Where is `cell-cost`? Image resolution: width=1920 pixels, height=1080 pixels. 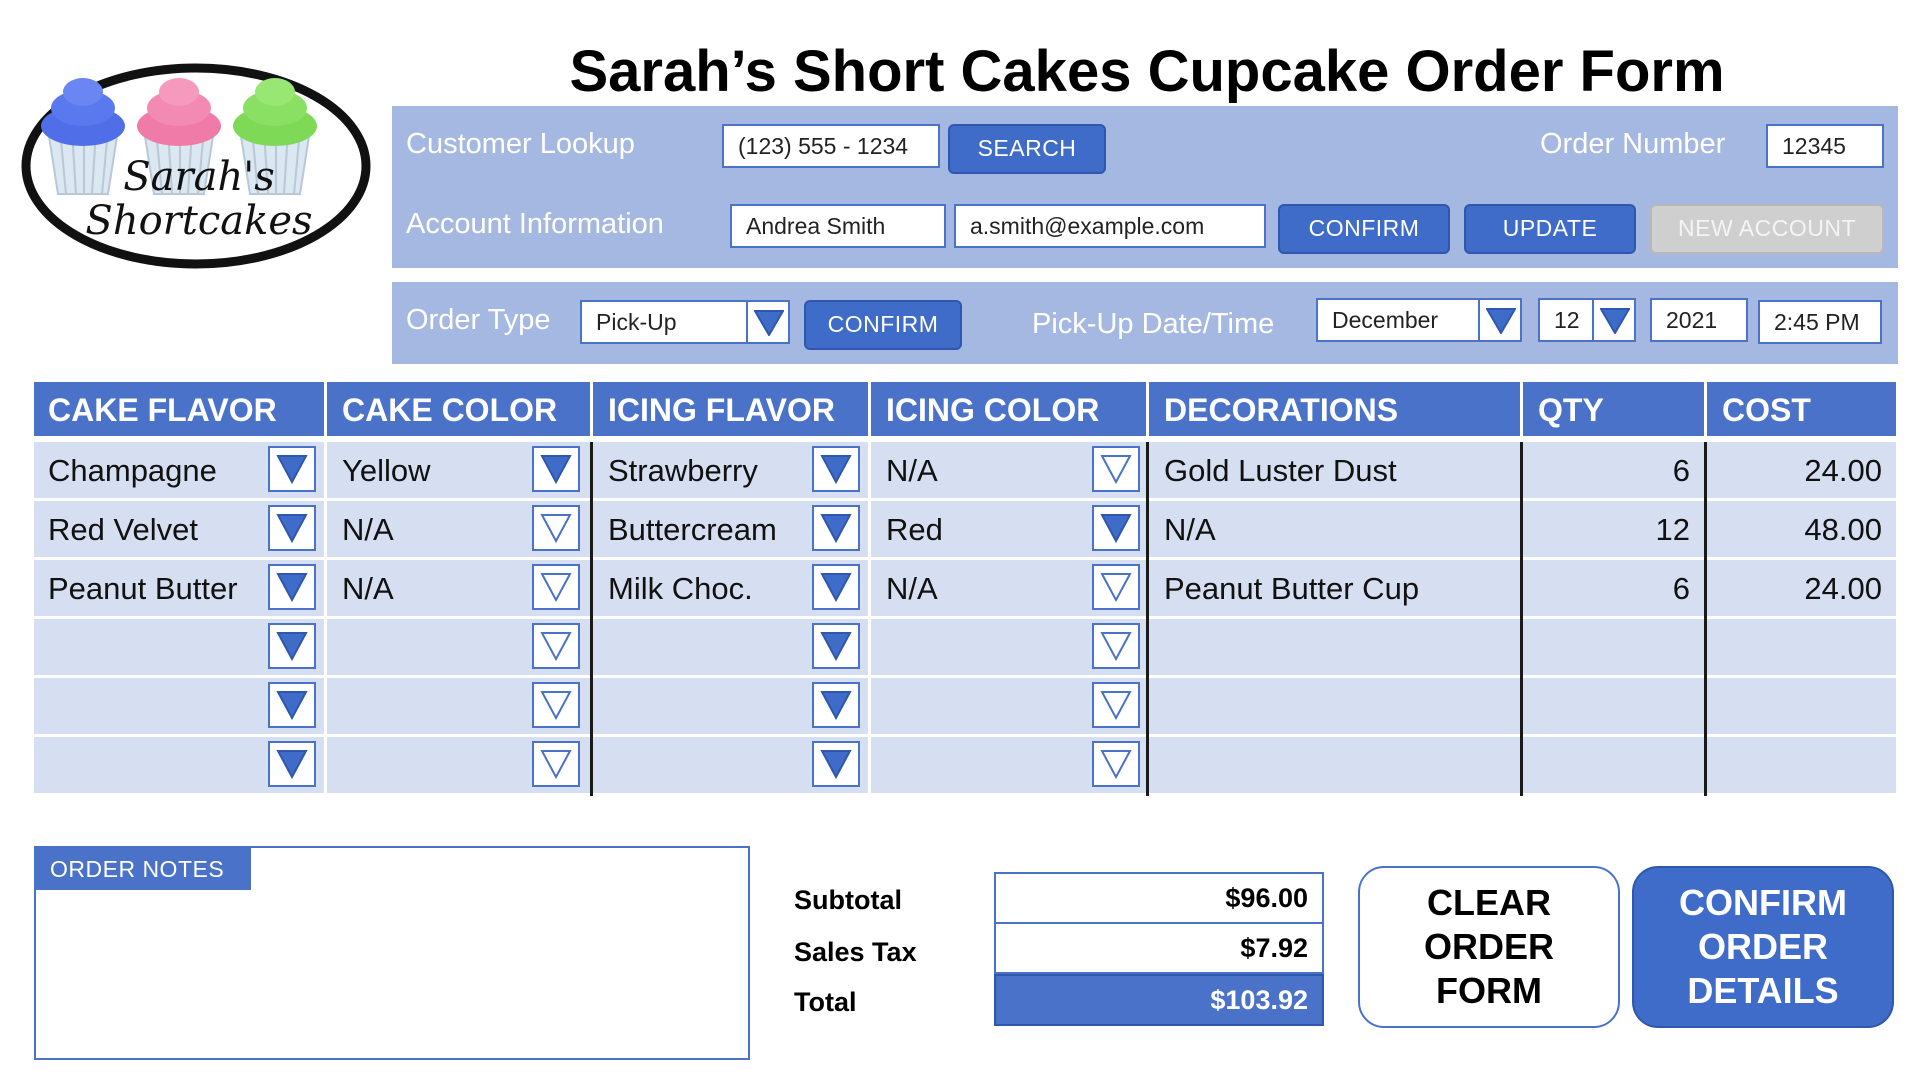 cell-cost is located at coordinates (1802, 765).